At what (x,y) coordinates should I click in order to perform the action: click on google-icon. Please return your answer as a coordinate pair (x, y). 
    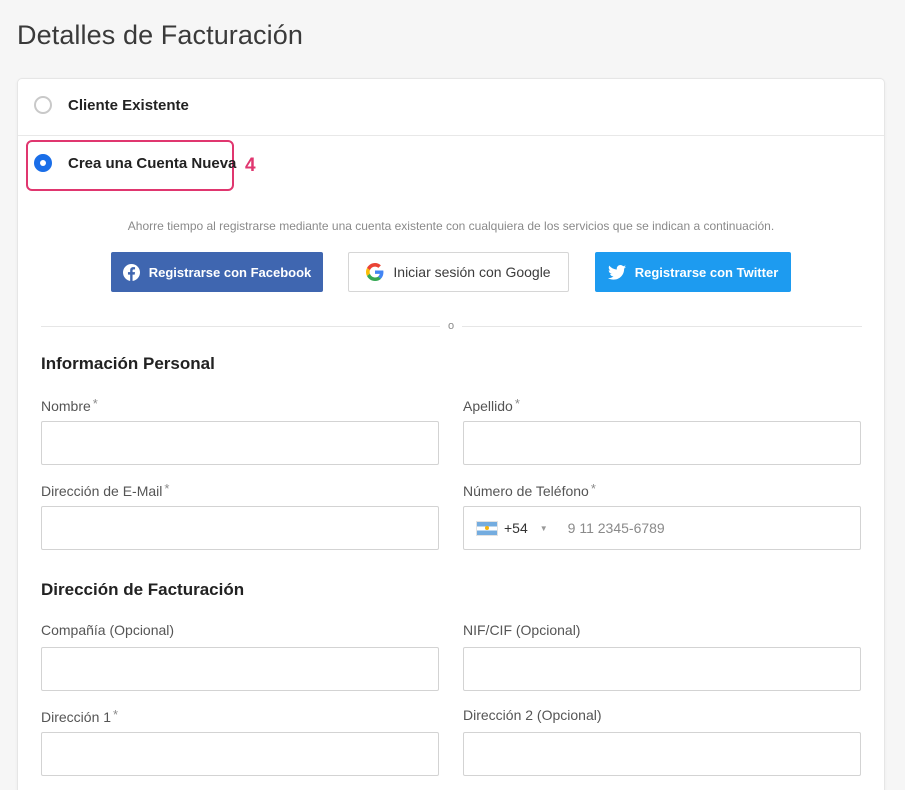
    Looking at the image, I should click on (375, 272).